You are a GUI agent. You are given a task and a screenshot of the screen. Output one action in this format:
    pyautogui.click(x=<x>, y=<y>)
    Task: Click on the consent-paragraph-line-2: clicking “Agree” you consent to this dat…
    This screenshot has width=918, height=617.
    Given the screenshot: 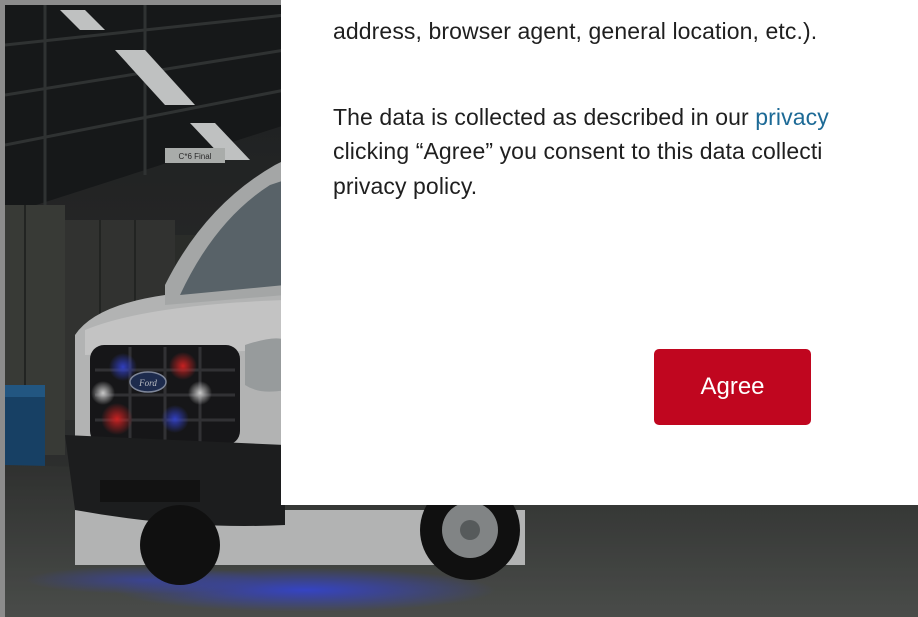 What is the action you would take?
    pyautogui.click(x=578, y=151)
    